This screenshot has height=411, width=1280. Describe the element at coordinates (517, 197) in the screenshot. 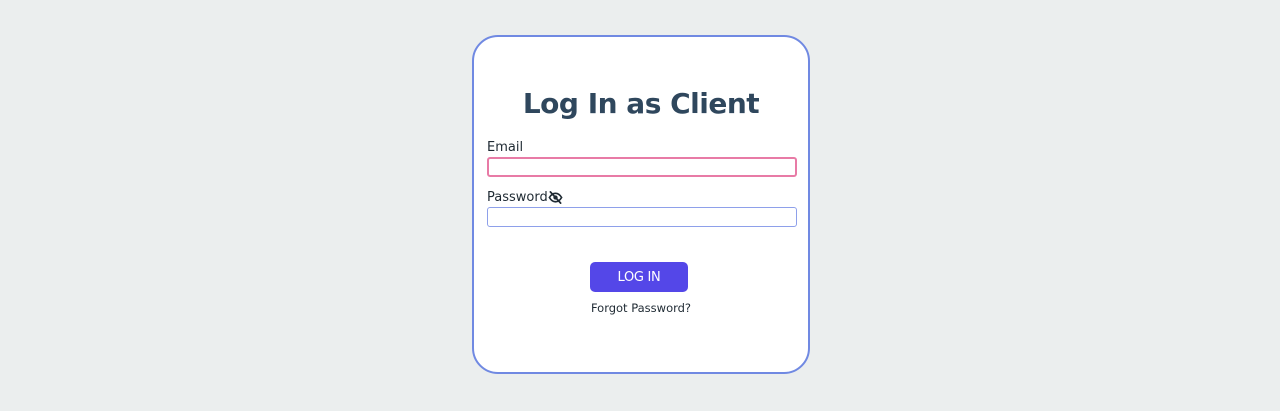

I see `password-label-text: Password` at that location.